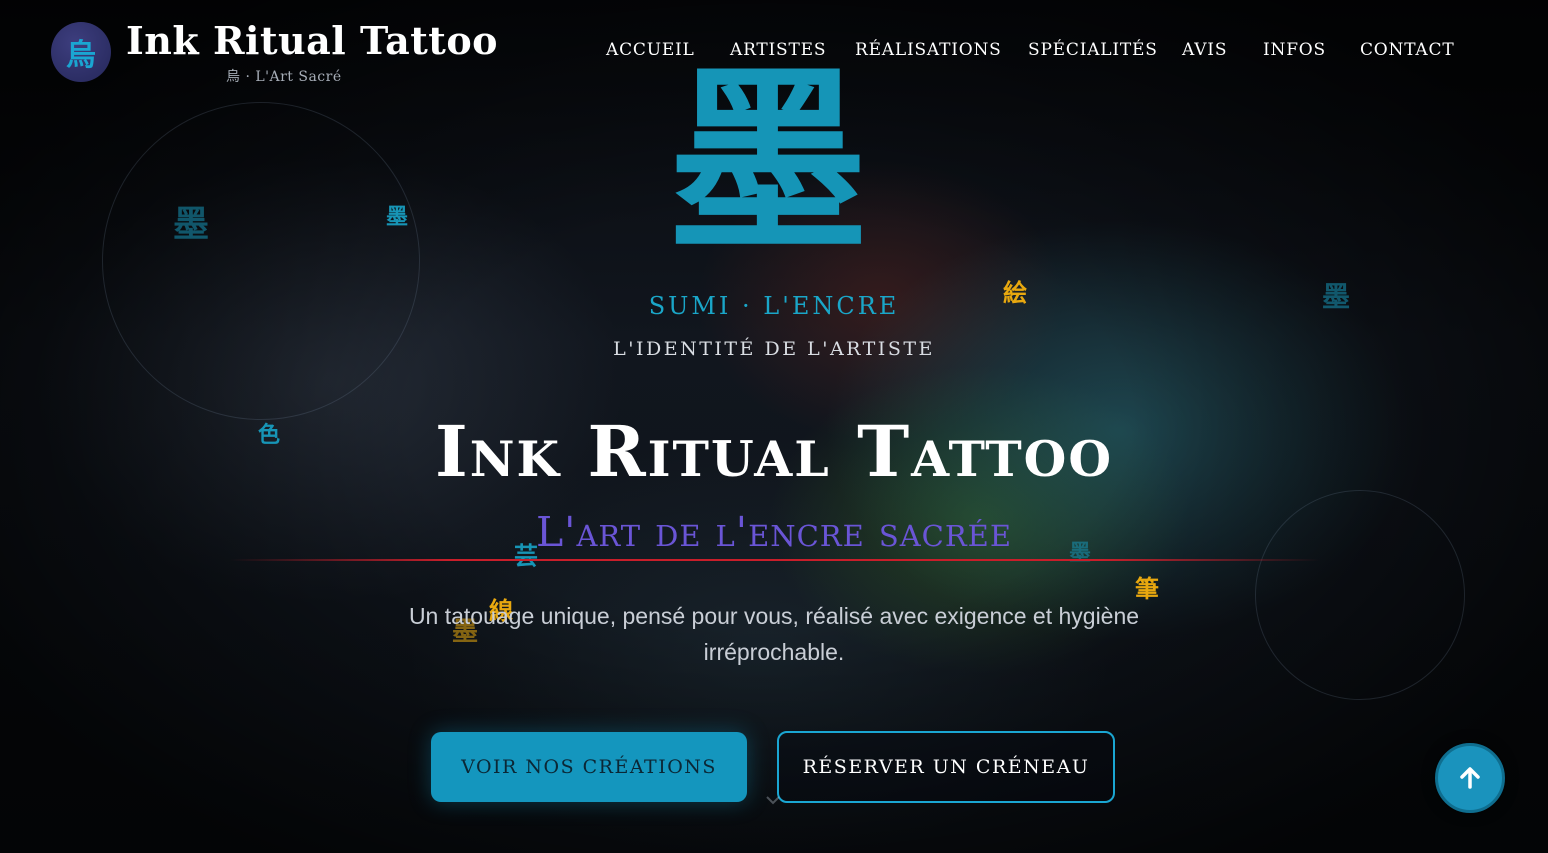  I want to click on book-slot-button: RÉSERVER UN CRÉNEAU, so click(946, 767).